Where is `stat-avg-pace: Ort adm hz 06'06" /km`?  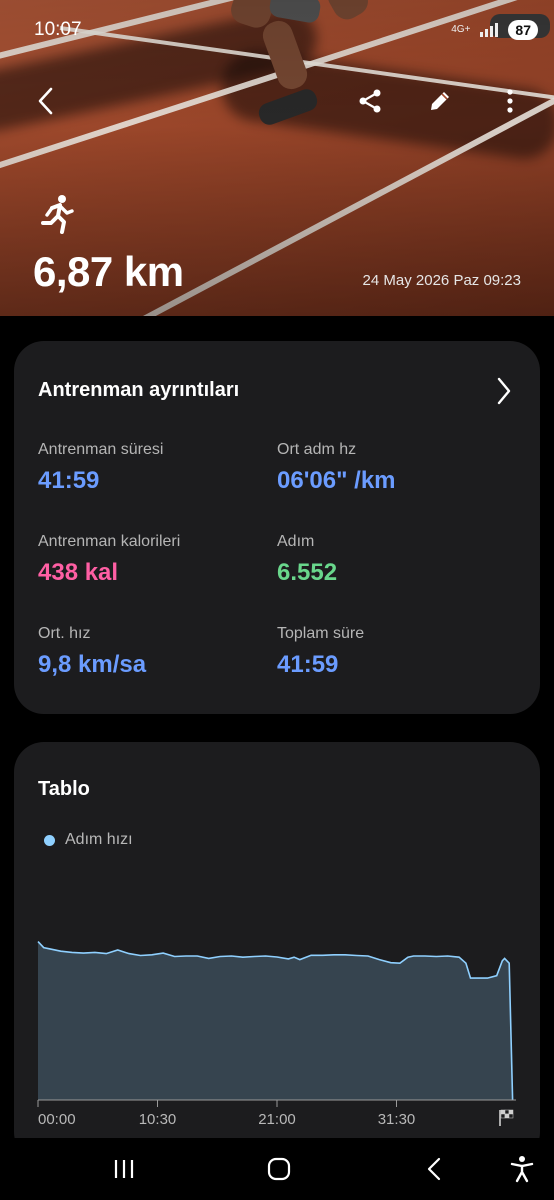 stat-avg-pace: Ort adm hz 06'06" /km is located at coordinates (392, 468).